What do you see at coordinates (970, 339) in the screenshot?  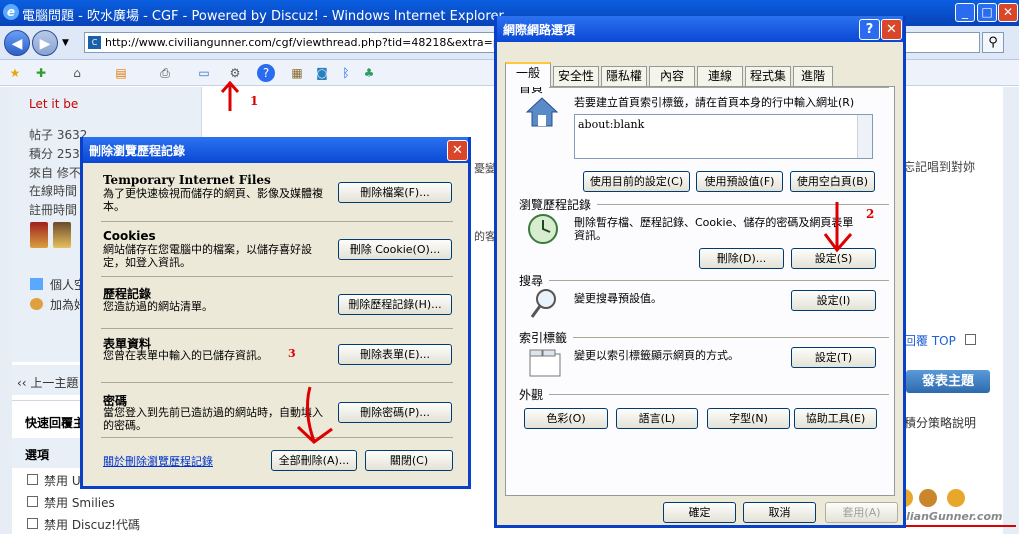 I see `select-checkbox` at bounding box center [970, 339].